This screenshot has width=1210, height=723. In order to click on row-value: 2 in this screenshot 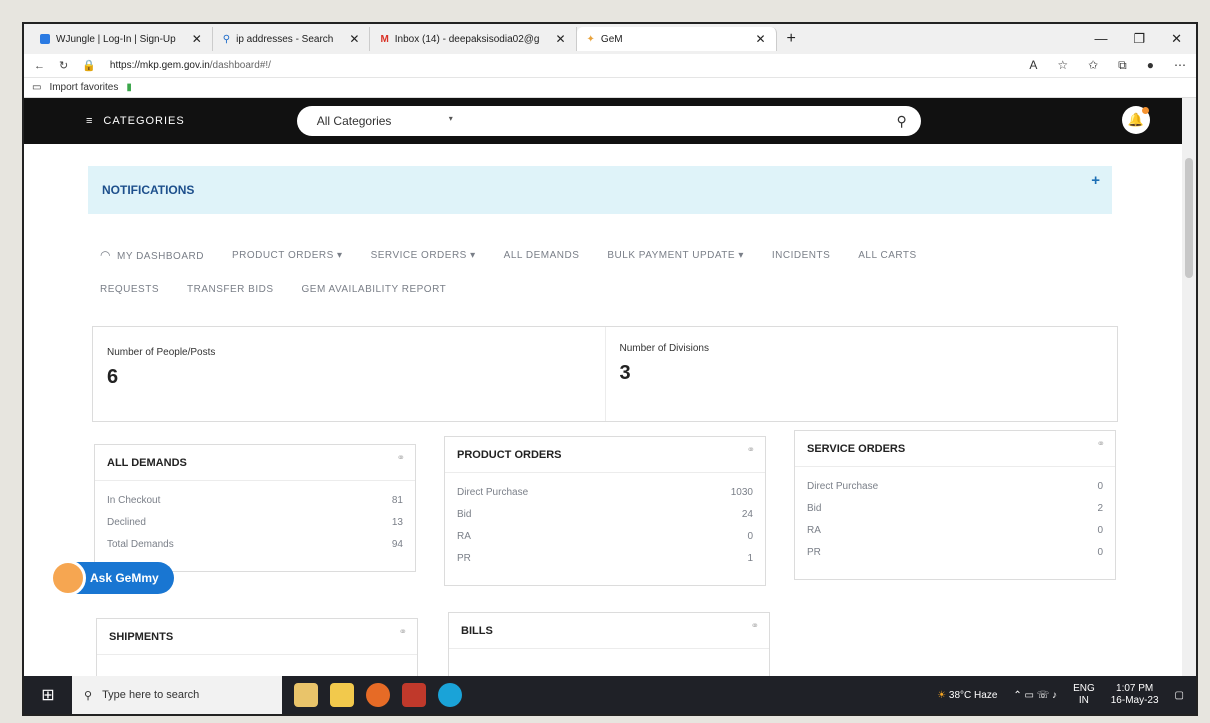, I will do `click(1100, 508)`.